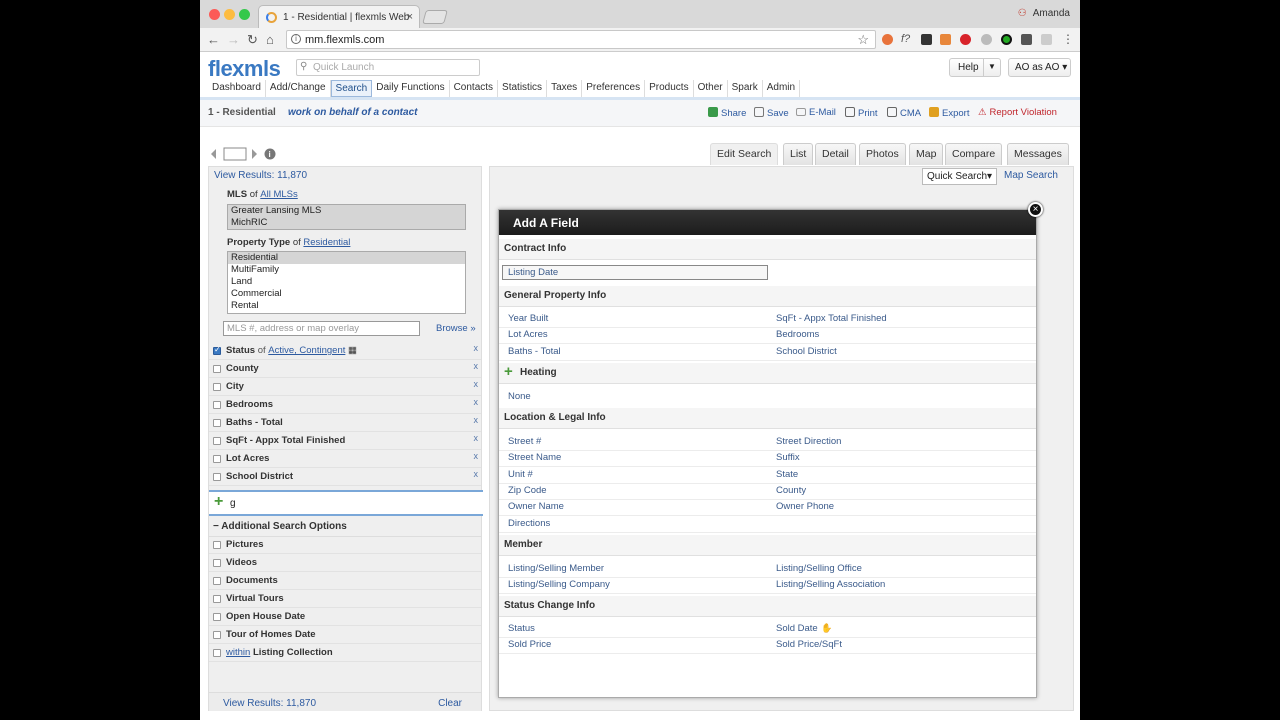 This screenshot has height=720, width=1280. I want to click on list-item: Rental, so click(346, 306).